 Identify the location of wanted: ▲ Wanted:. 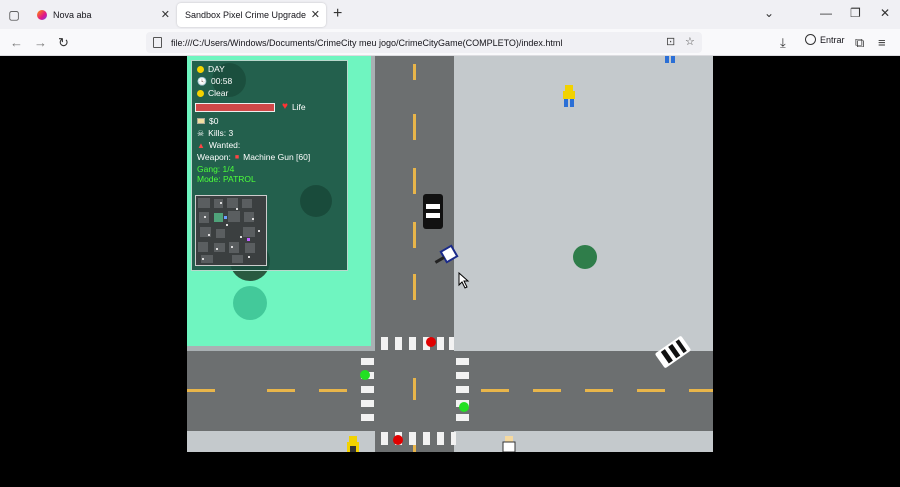
(218, 145).